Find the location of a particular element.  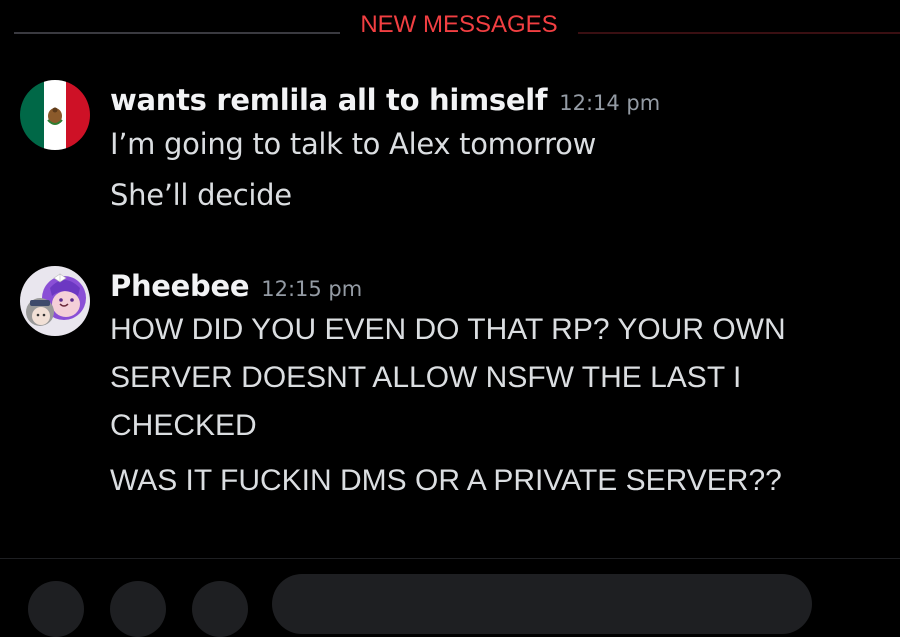

new-messages-divider: NEW MESSAGES is located at coordinates (450, 25).